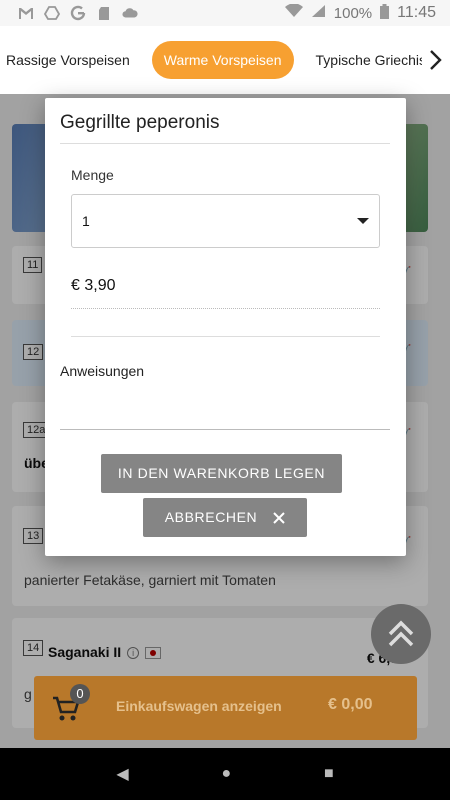  Describe the element at coordinates (318, 13) in the screenshot. I see `signal-icon` at that location.